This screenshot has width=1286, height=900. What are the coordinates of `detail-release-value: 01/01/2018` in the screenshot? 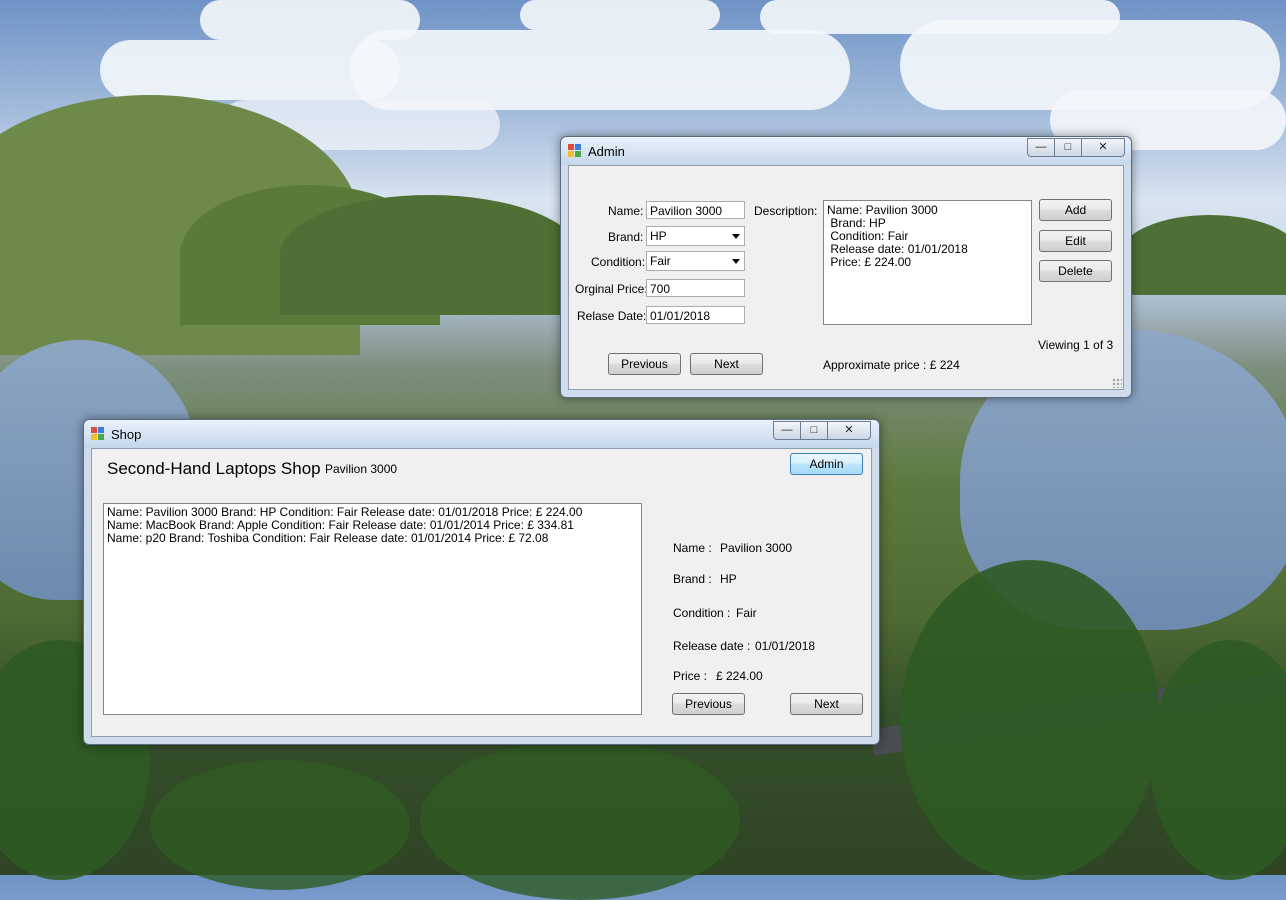 It's located at (785, 646).